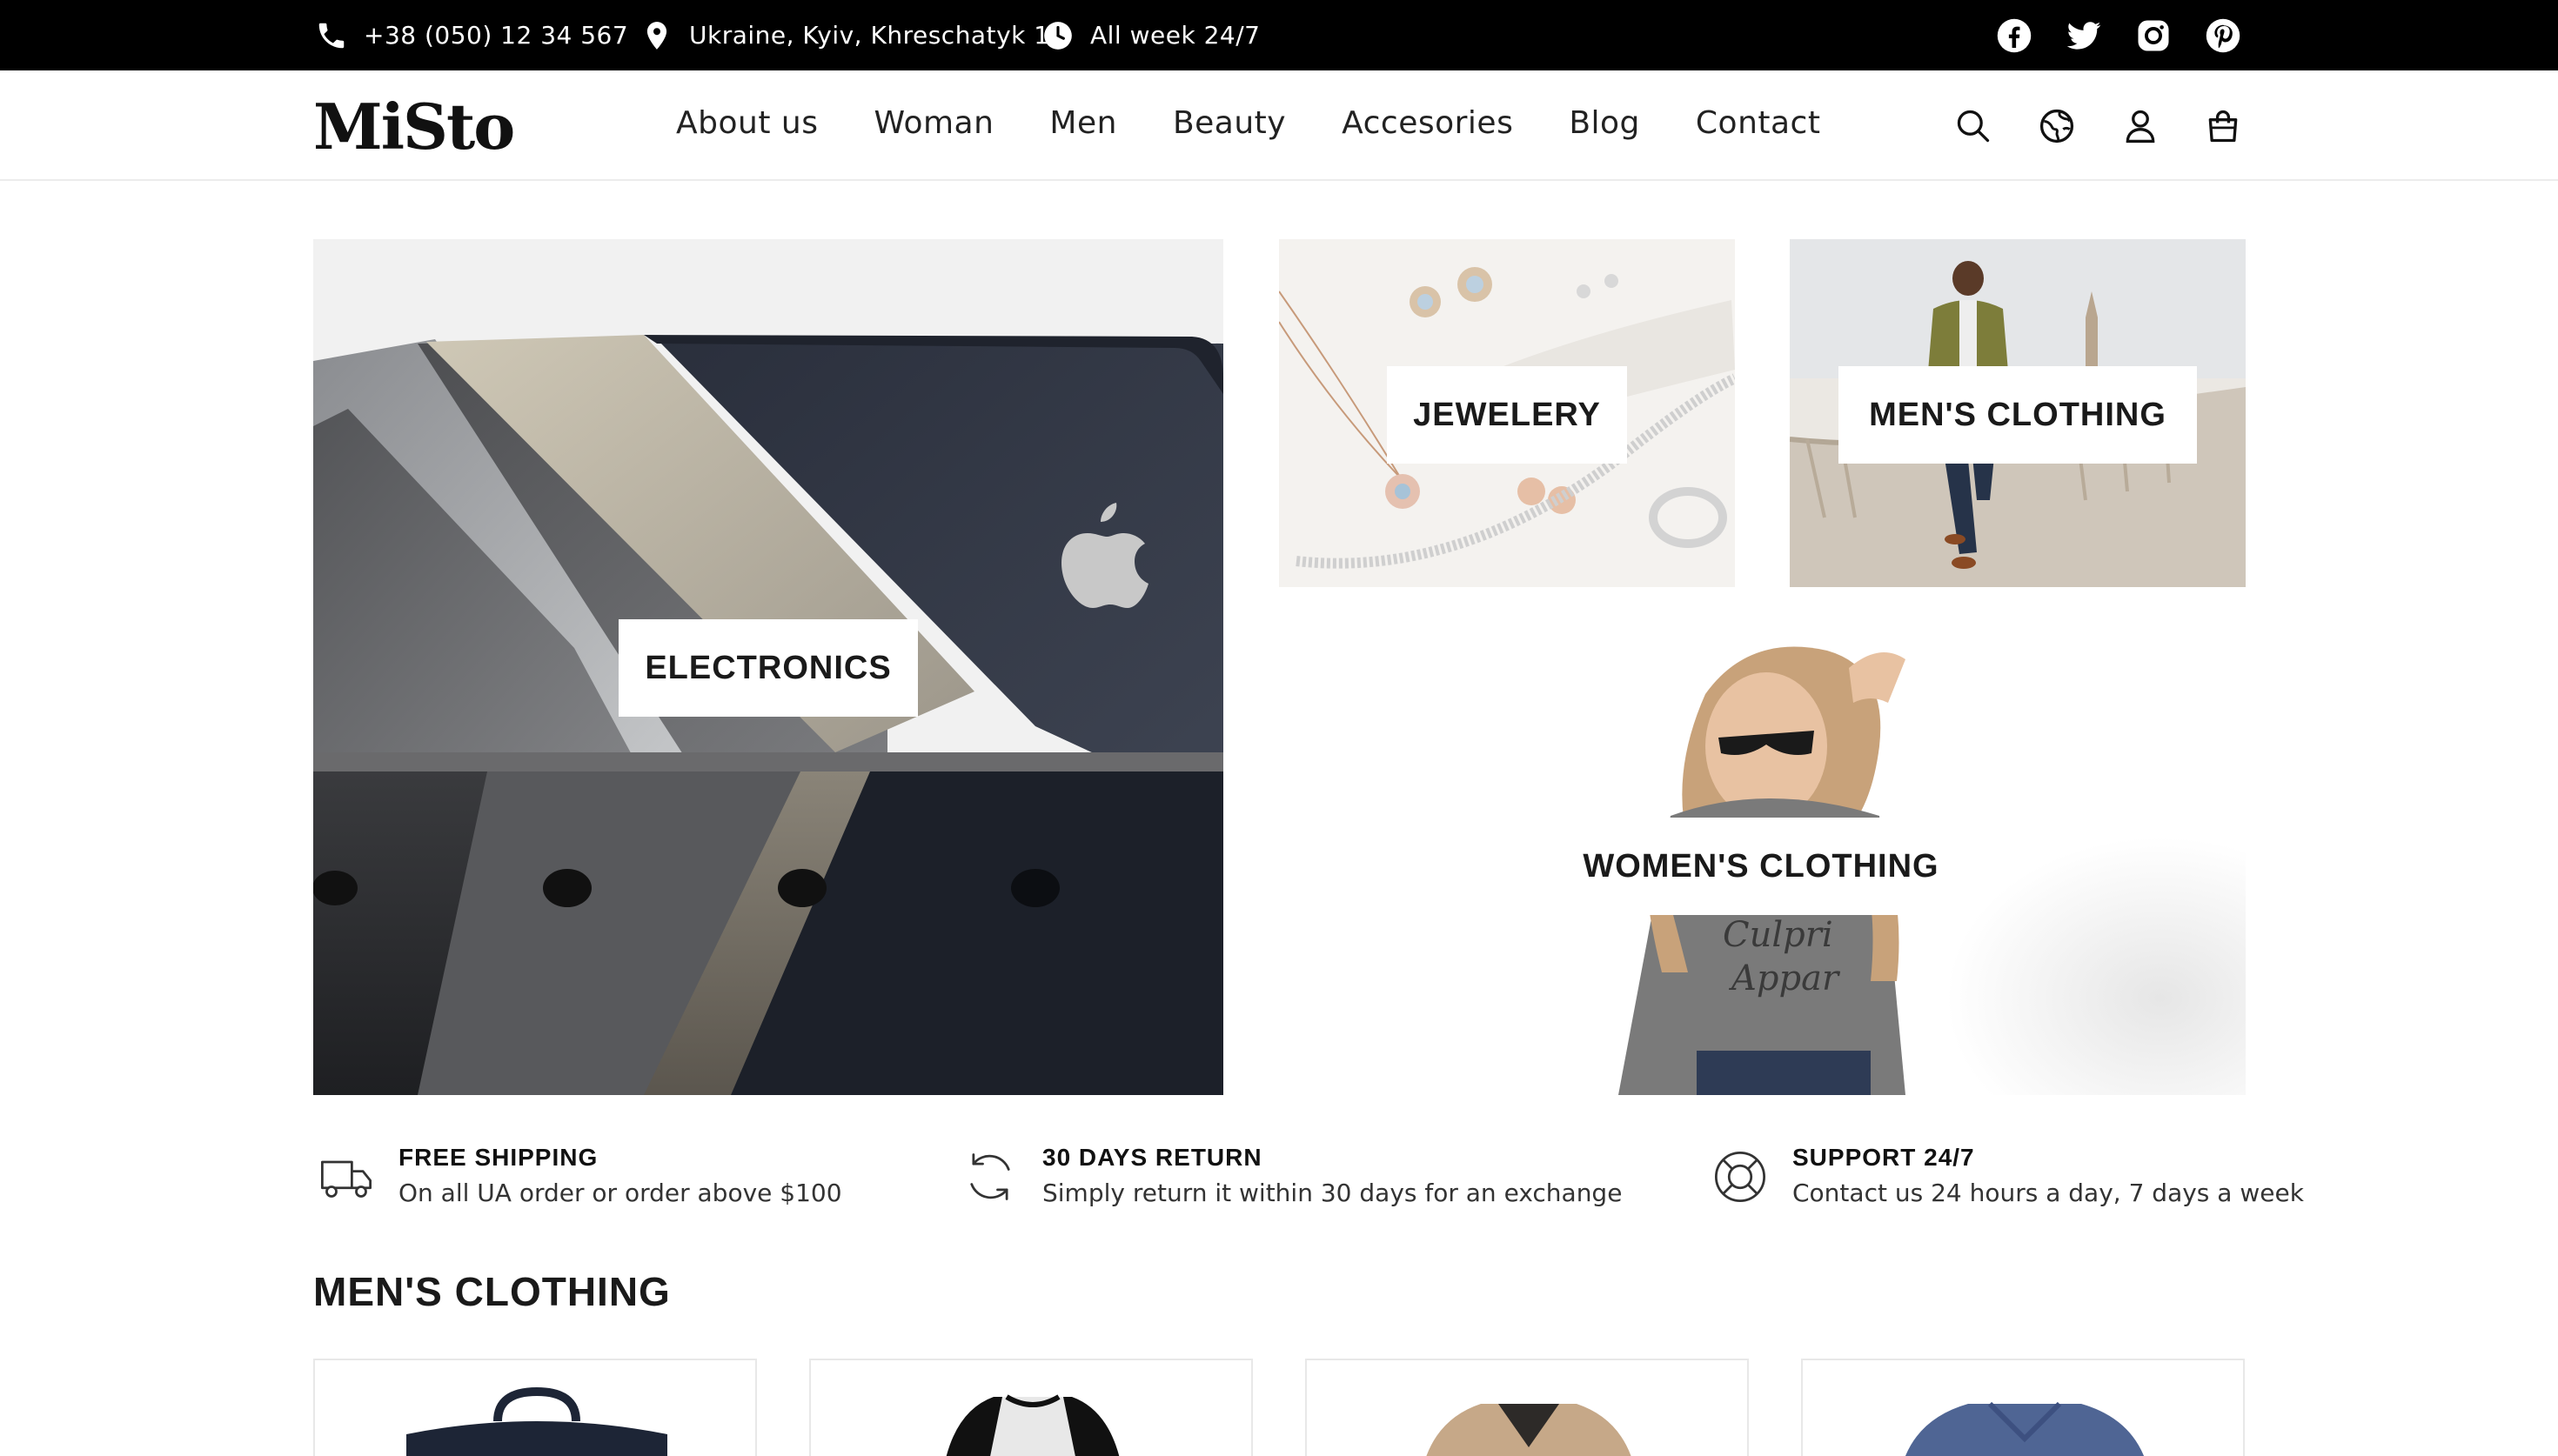 The height and width of the screenshot is (1456, 2558). Describe the element at coordinates (2223, 126) in the screenshot. I see `shopping-bag-icon` at that location.